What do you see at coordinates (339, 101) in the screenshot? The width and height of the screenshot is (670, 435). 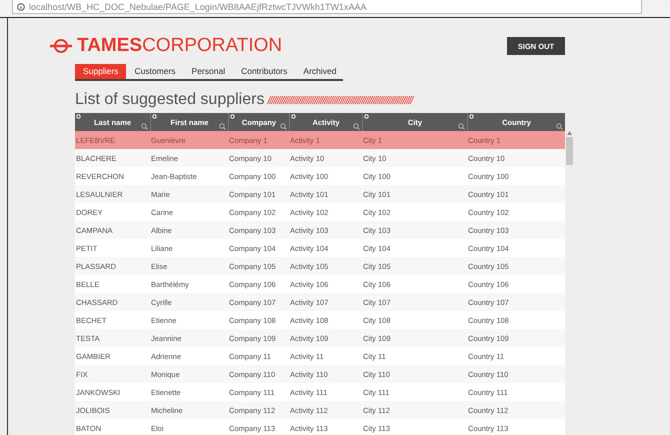 I see `title-decoration: //////////////////////////////////////////////////////////////////////////` at bounding box center [339, 101].